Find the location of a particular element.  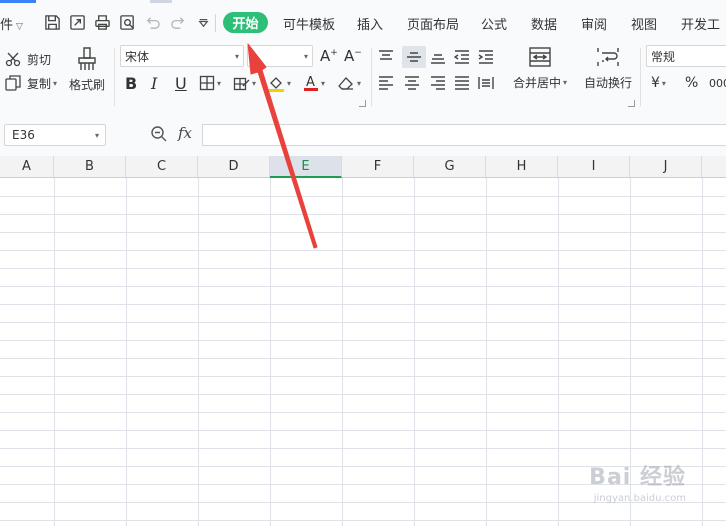

svg-text: A is located at coordinates (310, 82).